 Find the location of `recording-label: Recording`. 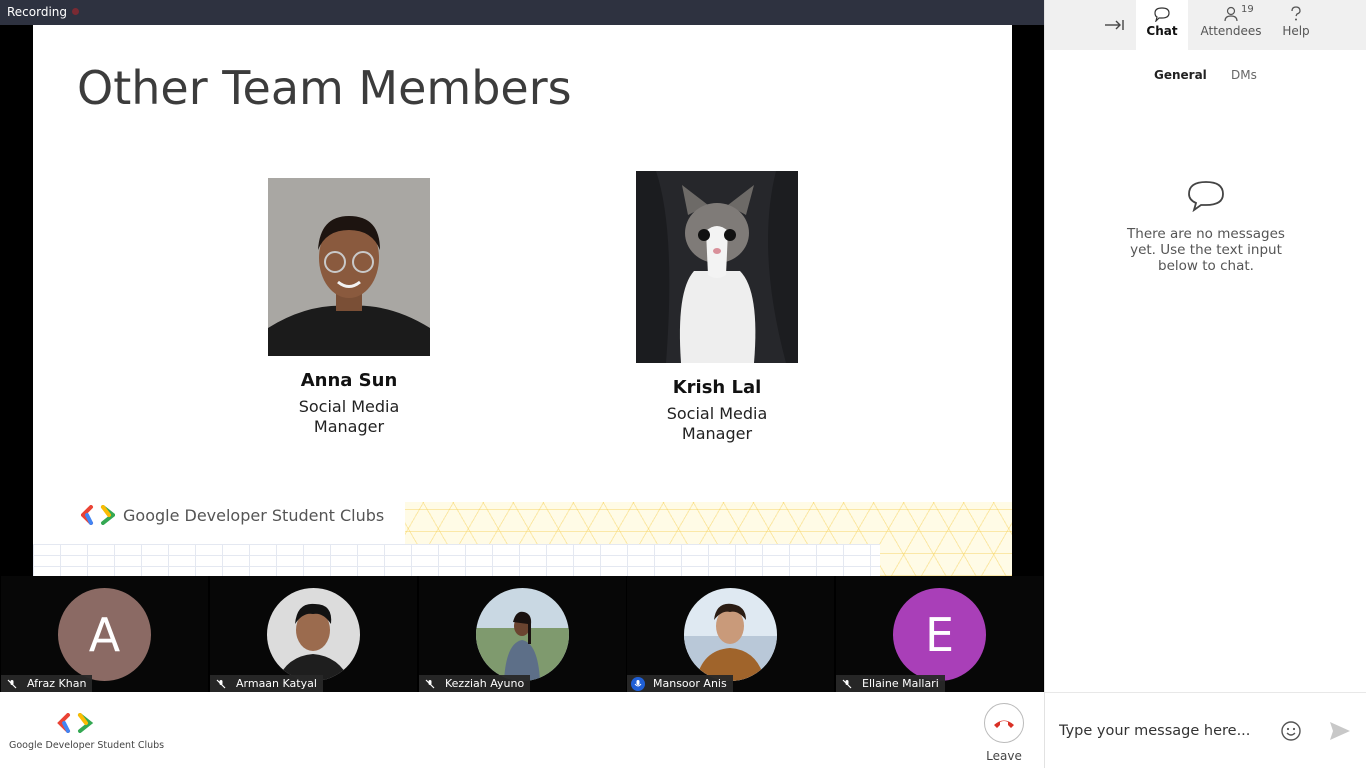

recording-label: Recording is located at coordinates (37, 12).